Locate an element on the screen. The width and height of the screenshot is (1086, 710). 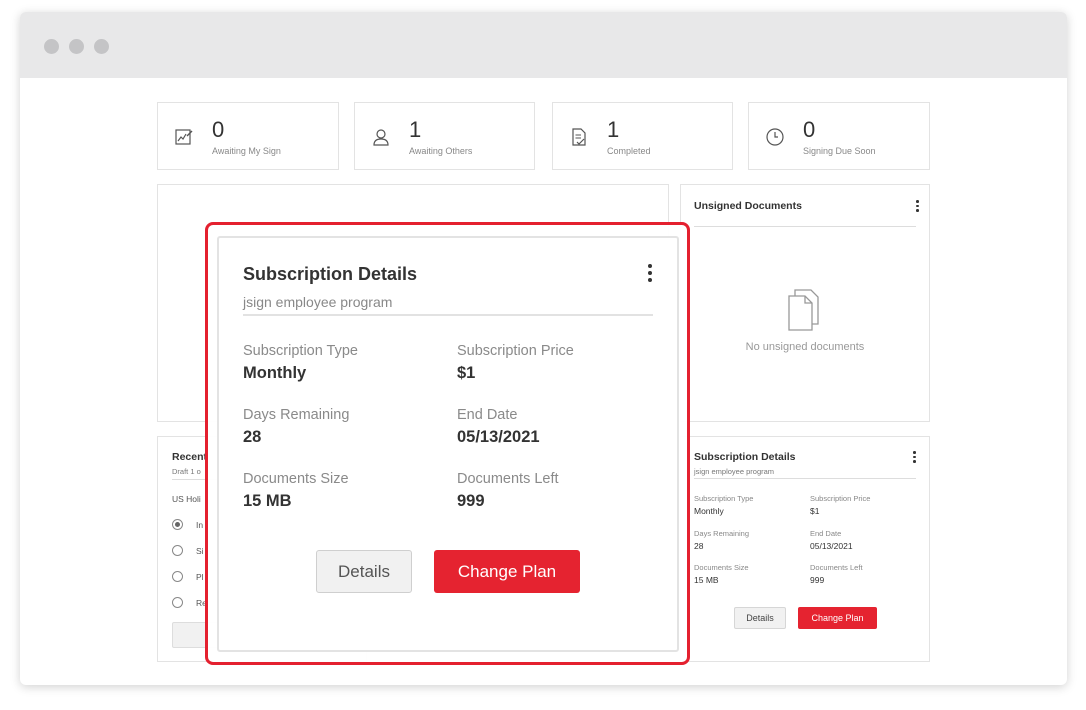
field-label: End Date is located at coordinates (826, 533).